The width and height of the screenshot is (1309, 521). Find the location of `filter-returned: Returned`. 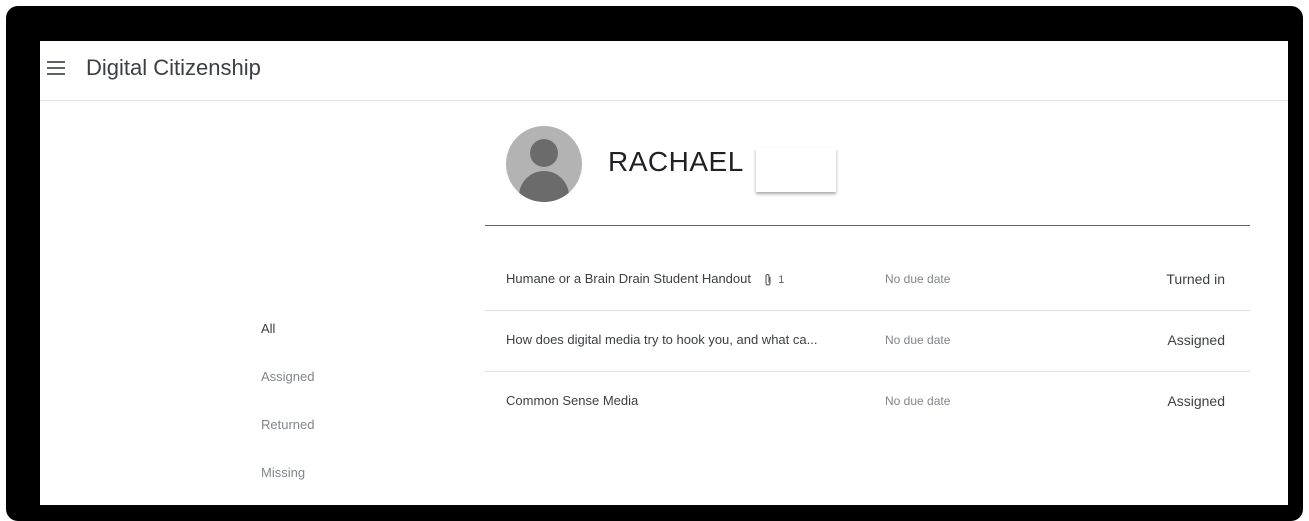

filter-returned: Returned is located at coordinates (287, 441).